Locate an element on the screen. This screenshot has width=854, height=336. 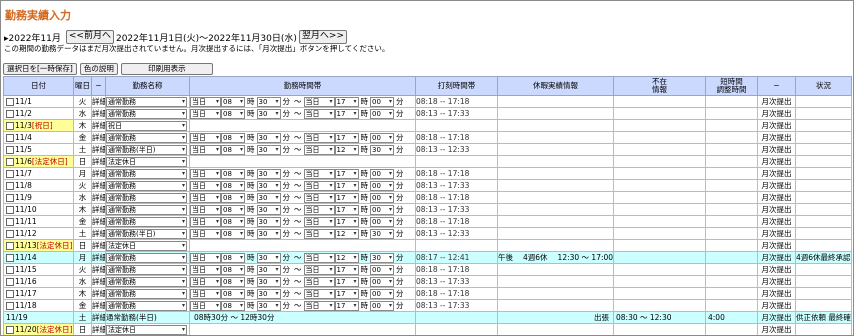
color-legend-button: 色の説明 is located at coordinates (98, 69).